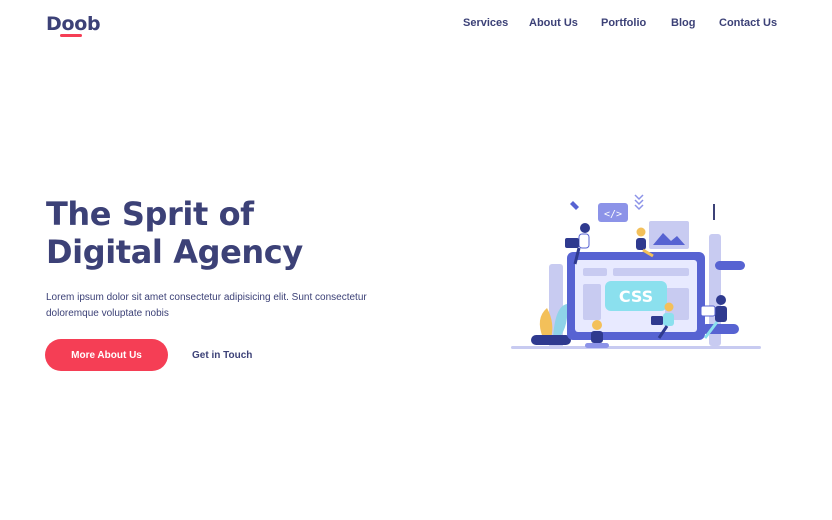 Image resolution: width=832 pixels, height=520 pixels. Describe the element at coordinates (683, 23) in the screenshot. I see `nav-blog: Blog` at that location.